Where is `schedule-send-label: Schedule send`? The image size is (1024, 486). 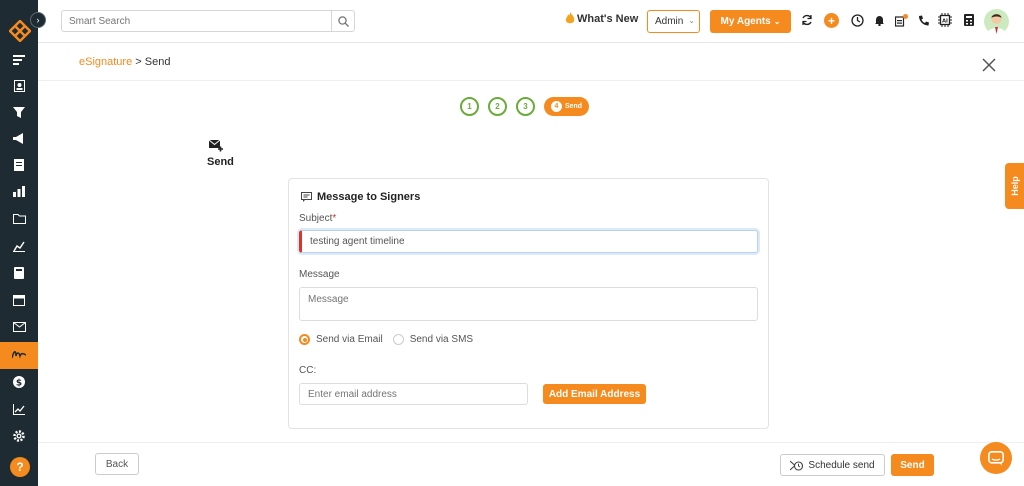 schedule-send-label: Schedule send is located at coordinates (841, 465).